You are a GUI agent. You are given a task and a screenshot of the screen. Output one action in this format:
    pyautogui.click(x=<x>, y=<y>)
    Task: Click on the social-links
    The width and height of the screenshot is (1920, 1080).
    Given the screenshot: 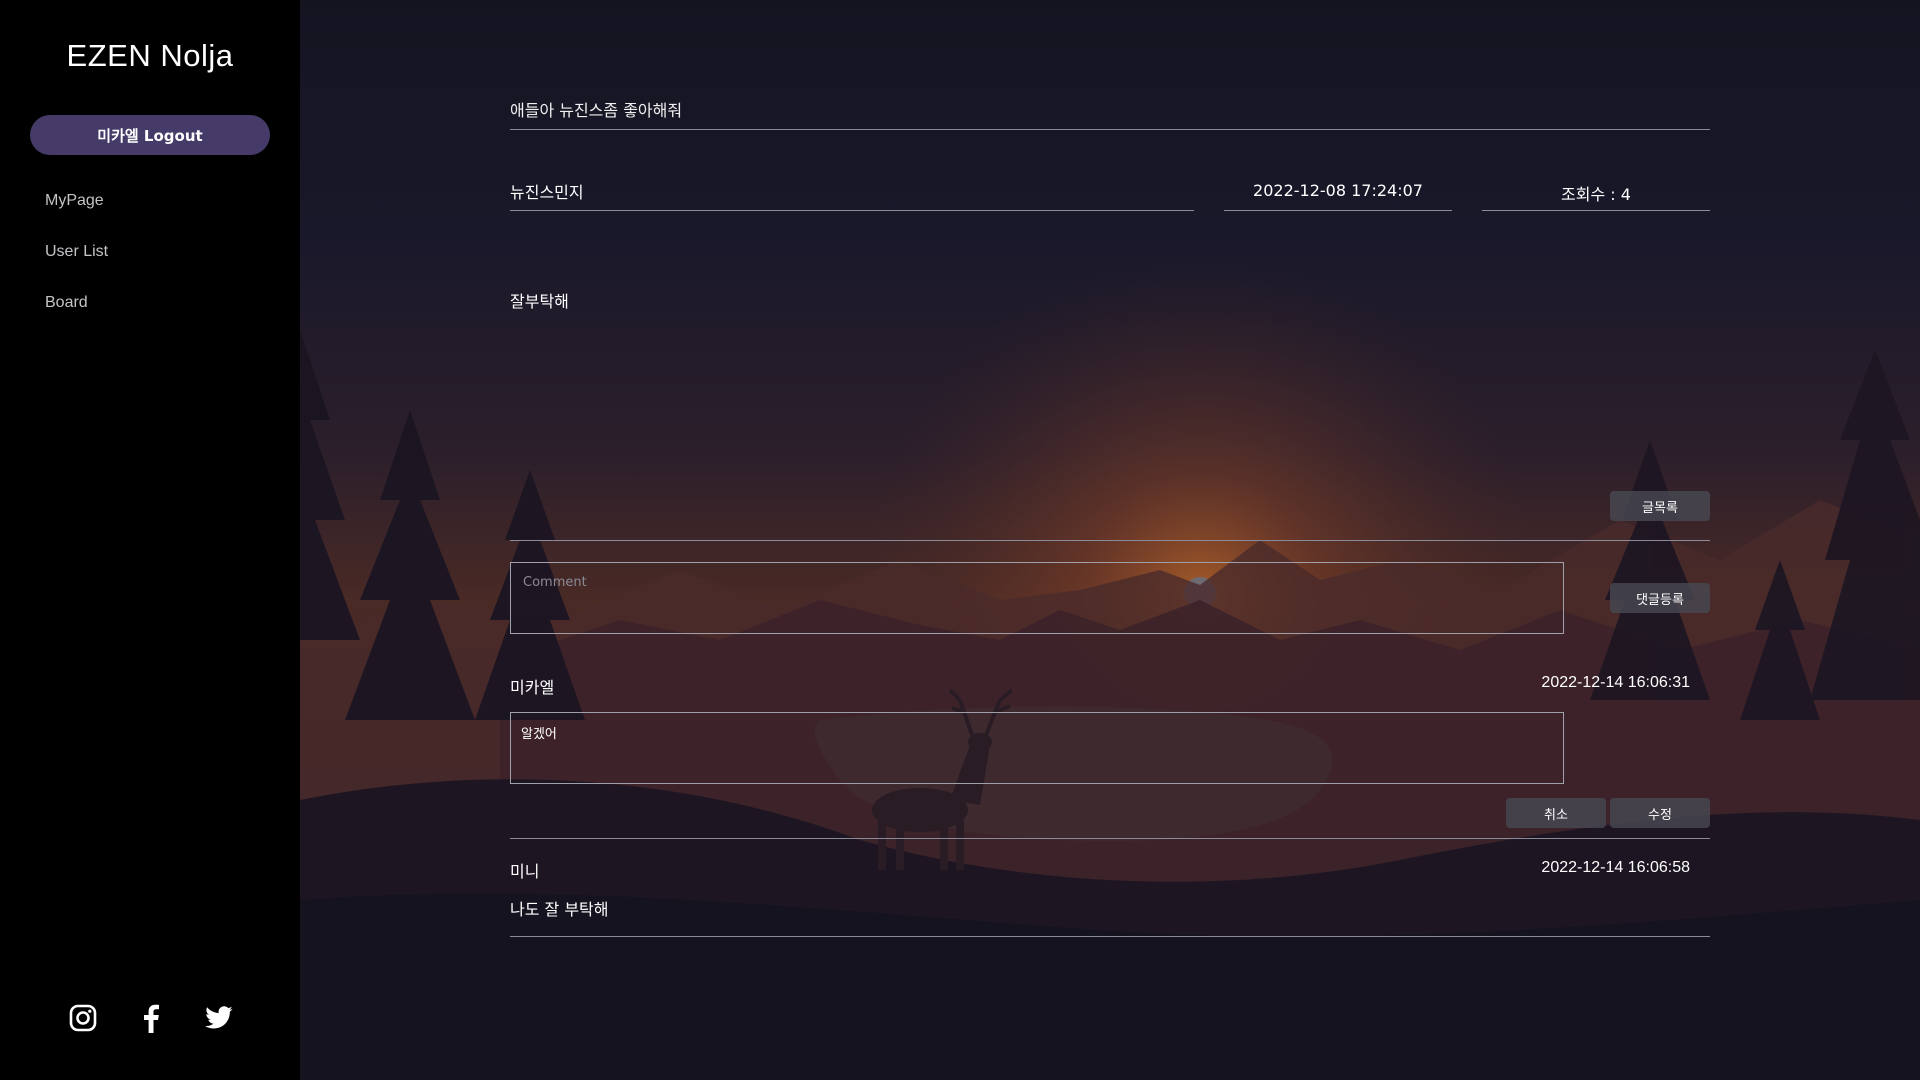 What is the action you would take?
    pyautogui.click(x=151, y=1018)
    